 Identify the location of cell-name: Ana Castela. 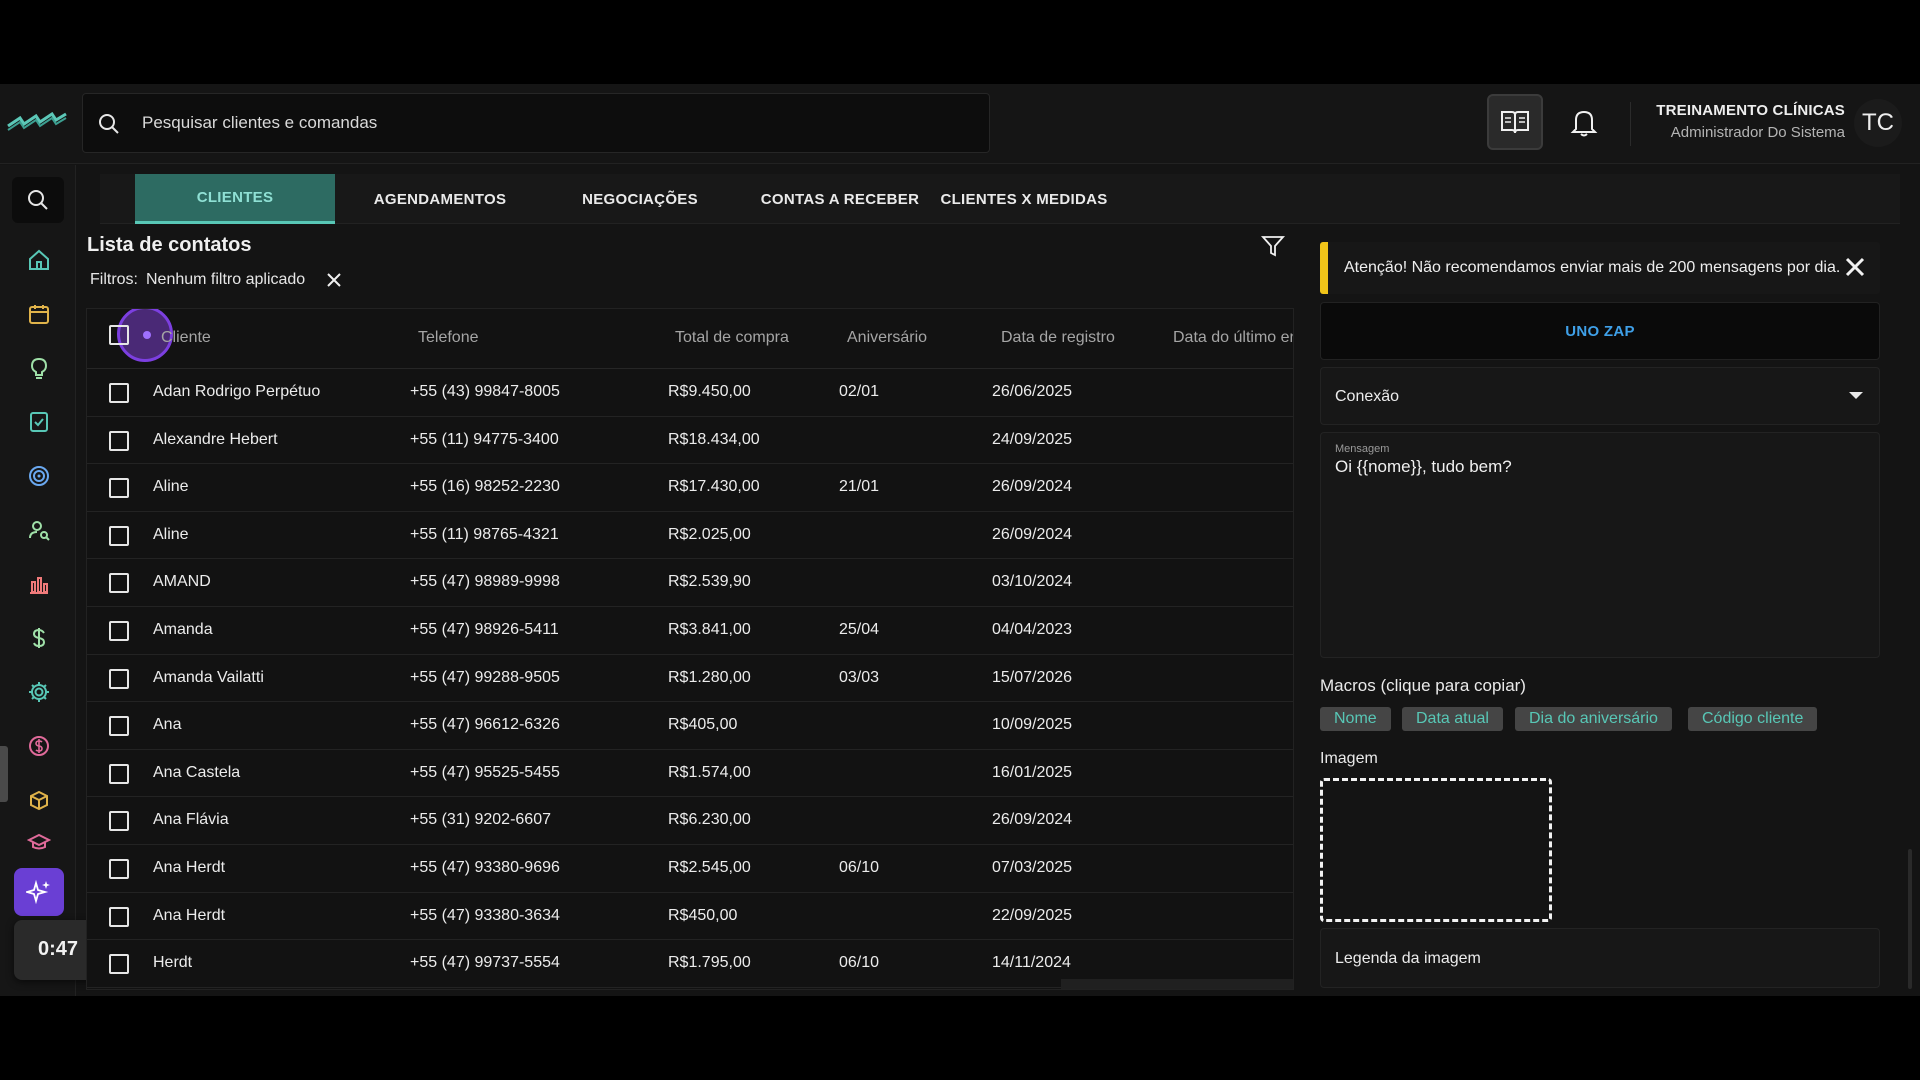
(197, 772).